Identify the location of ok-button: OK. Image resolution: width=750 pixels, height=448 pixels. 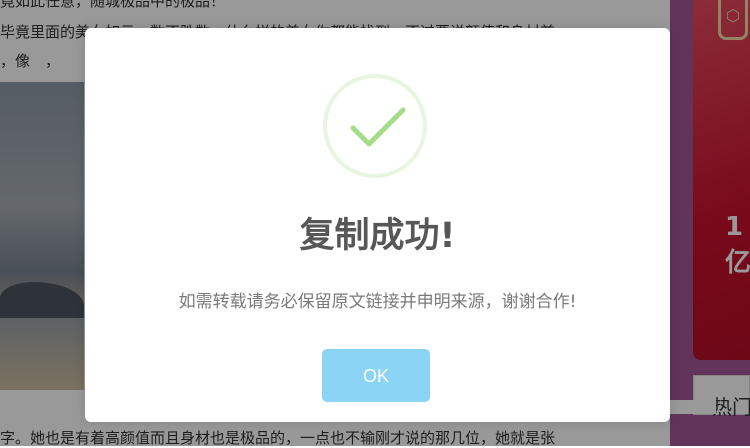
(376, 375).